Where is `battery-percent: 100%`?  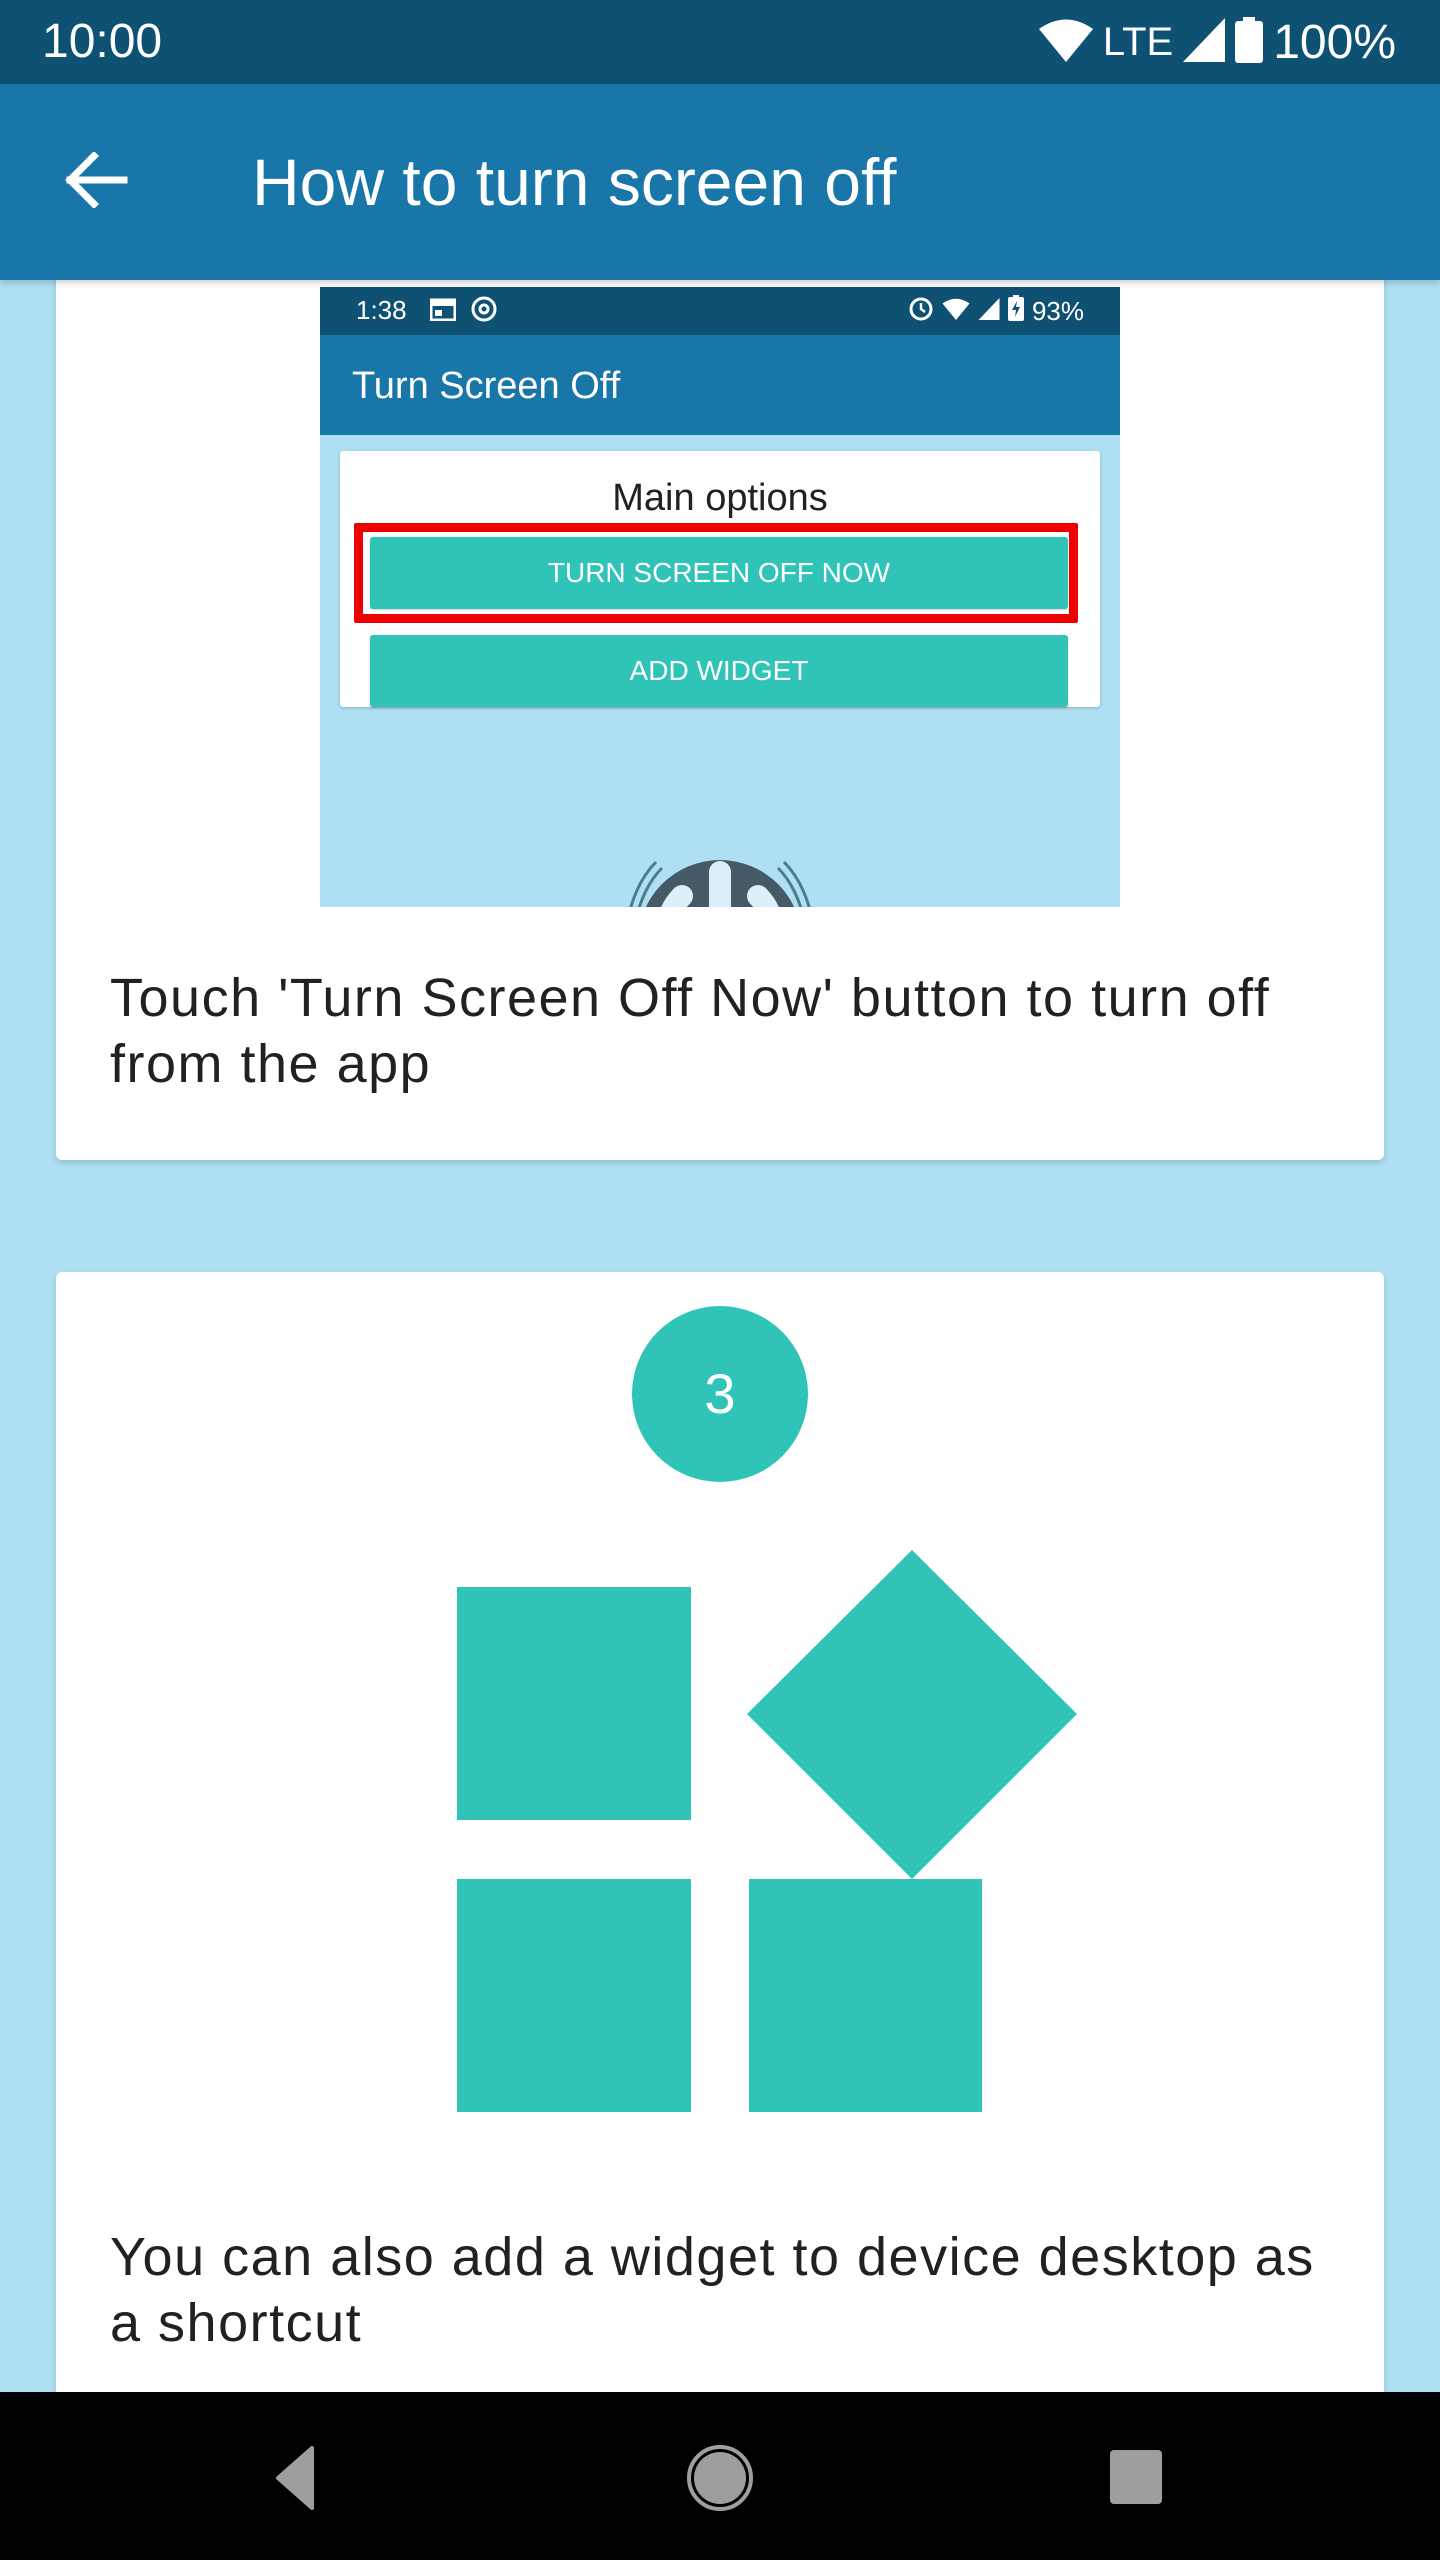 battery-percent: 100% is located at coordinates (1334, 42).